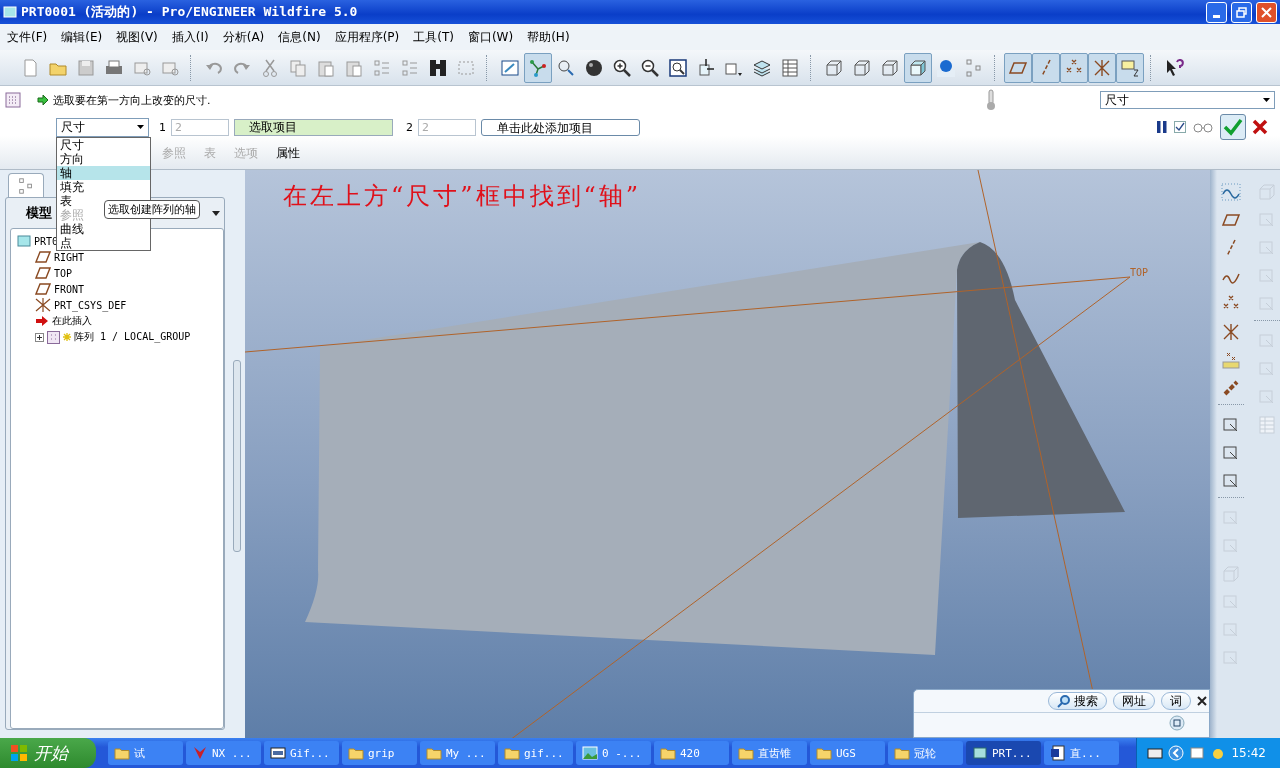 This screenshot has height=768, width=1280. What do you see at coordinates (82, 37) in the screenshot?
I see `menu-item: 编辑(E)` at bounding box center [82, 37].